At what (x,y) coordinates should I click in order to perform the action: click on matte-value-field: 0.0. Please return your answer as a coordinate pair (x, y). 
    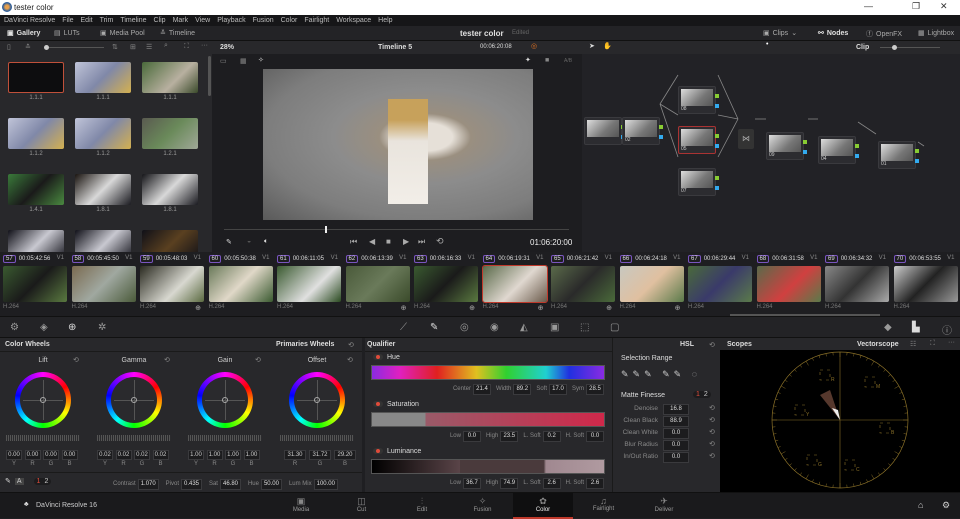
    Looking at the image, I should click on (676, 445).